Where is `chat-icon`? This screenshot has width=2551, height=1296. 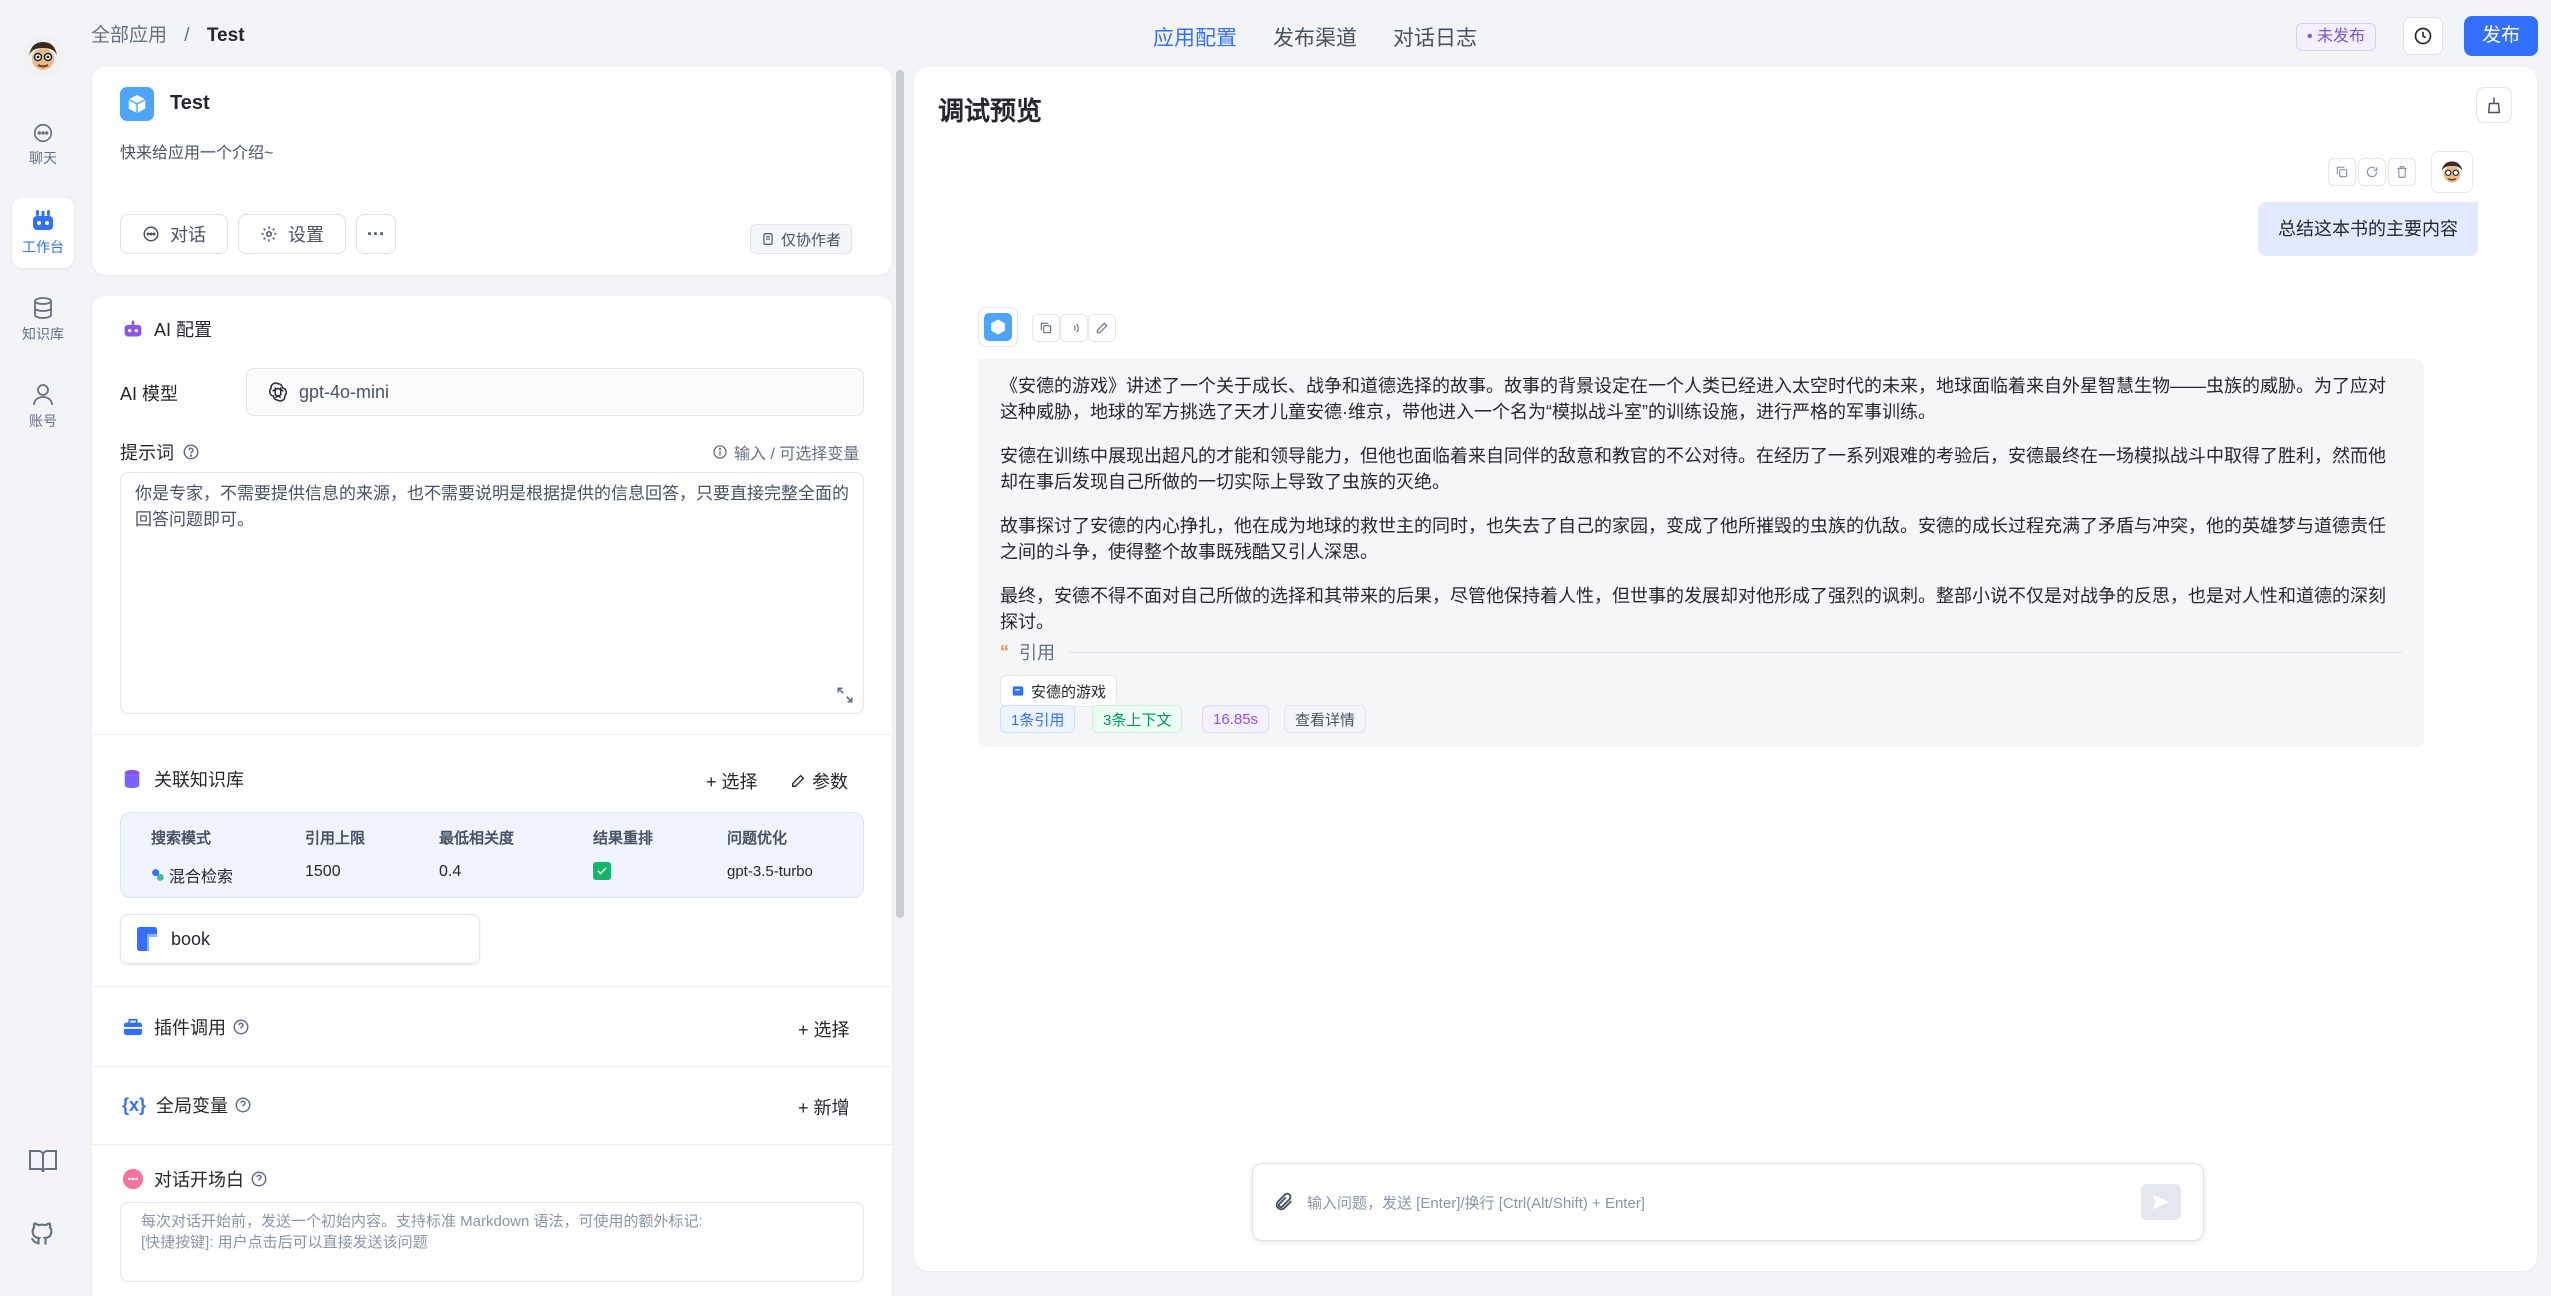
chat-icon is located at coordinates (151, 234).